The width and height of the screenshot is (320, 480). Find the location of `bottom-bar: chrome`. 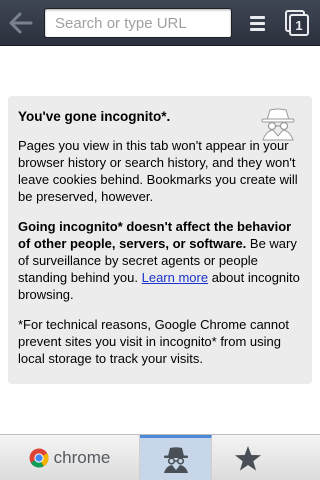

bottom-bar: chrome is located at coordinates (160, 457).